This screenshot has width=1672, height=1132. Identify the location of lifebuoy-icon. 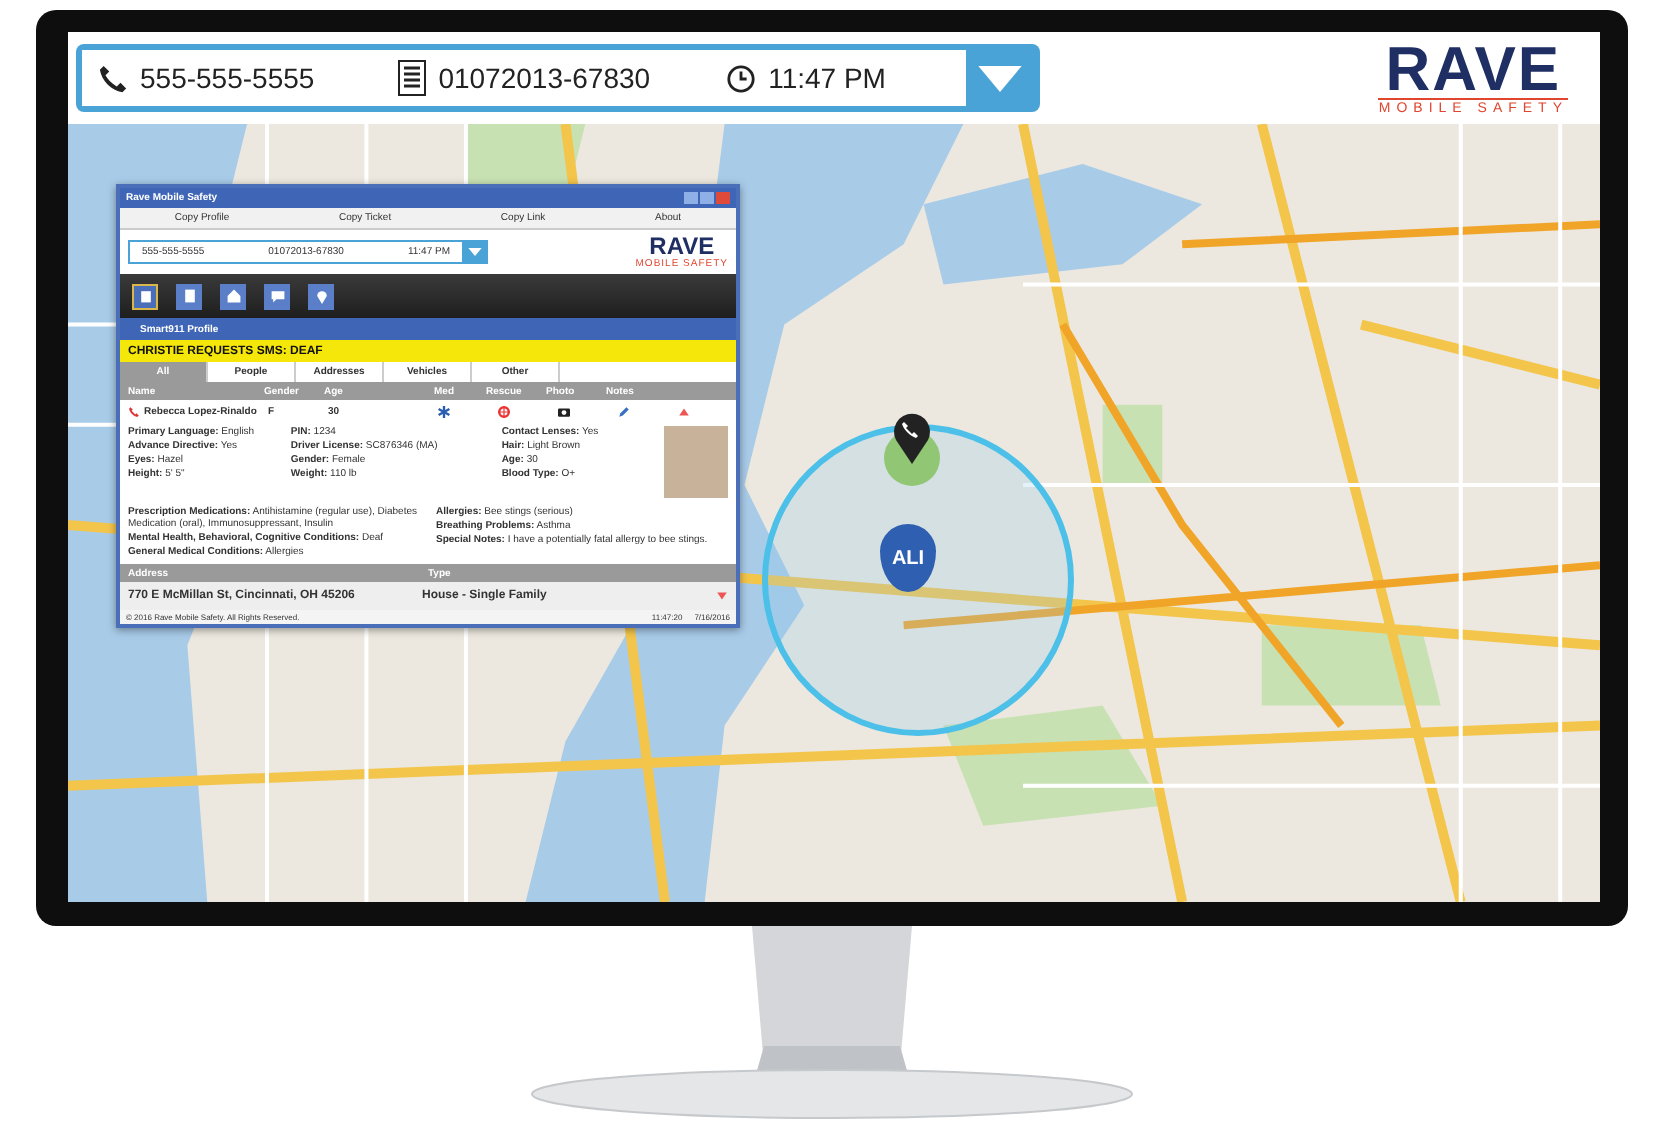
(504, 412).